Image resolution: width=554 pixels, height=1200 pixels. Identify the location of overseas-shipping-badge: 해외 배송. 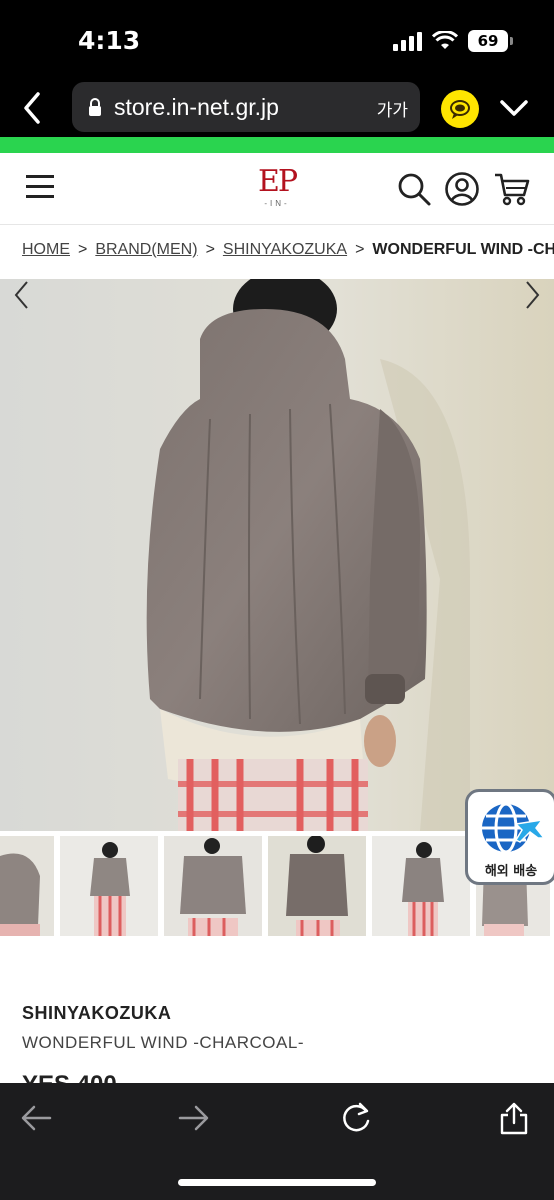
(509, 837).